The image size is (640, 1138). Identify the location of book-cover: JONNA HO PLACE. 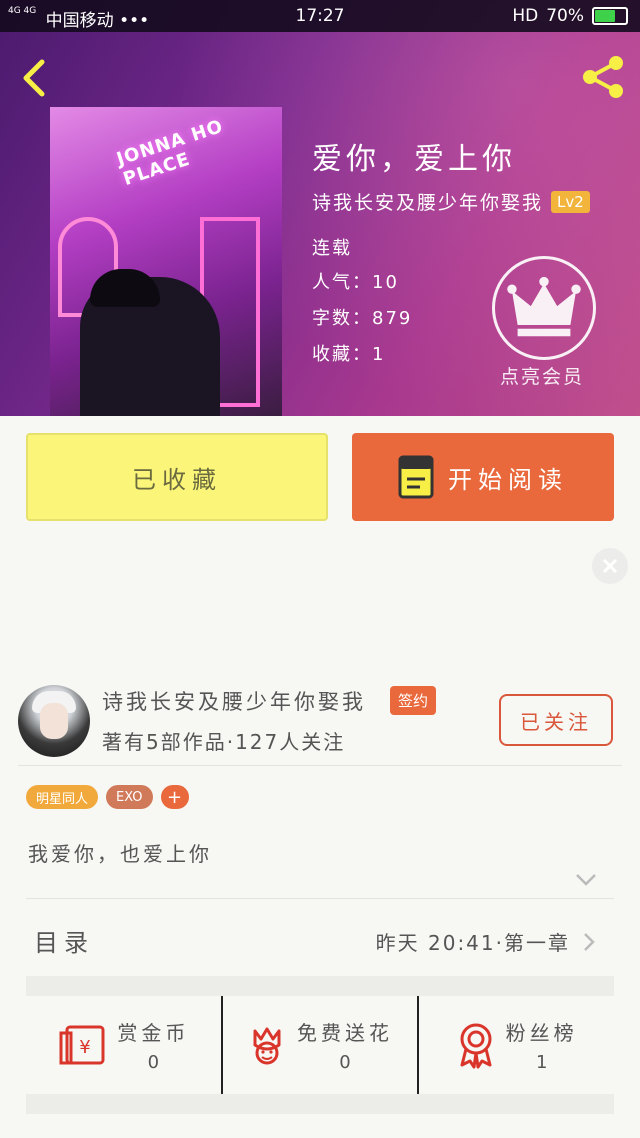
(166, 261).